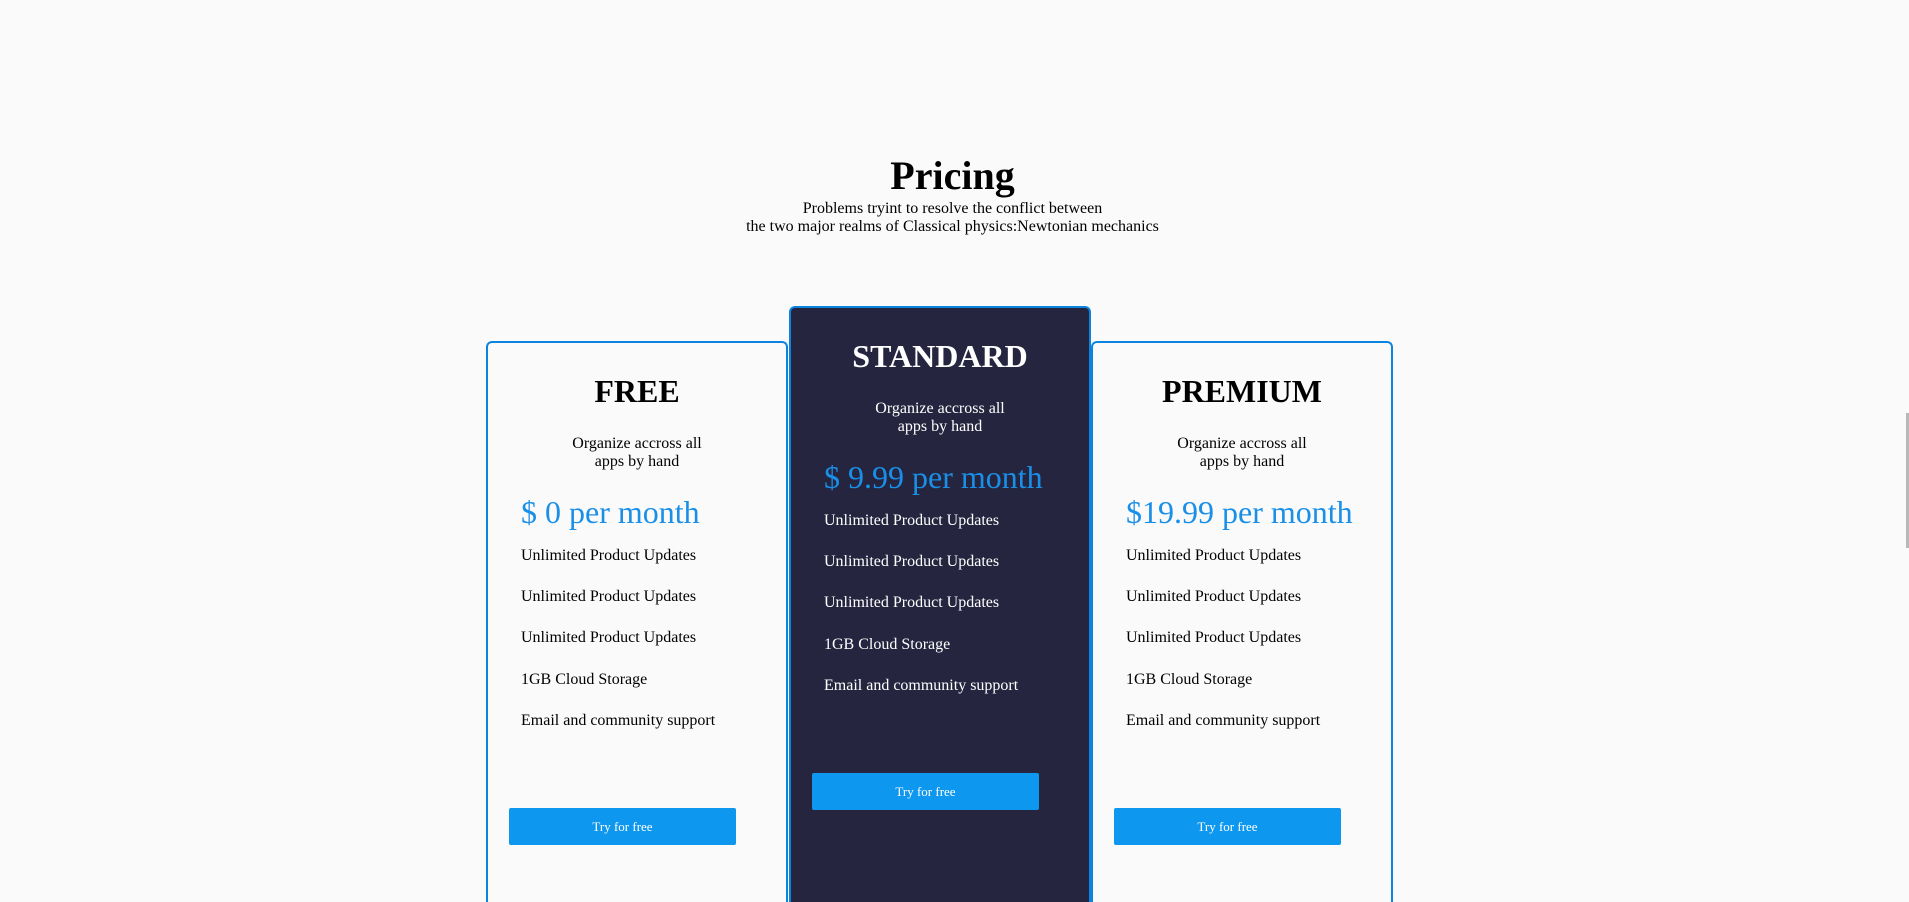 The width and height of the screenshot is (1909, 902). What do you see at coordinates (622, 826) in the screenshot?
I see `try-free-button: Try for free` at bounding box center [622, 826].